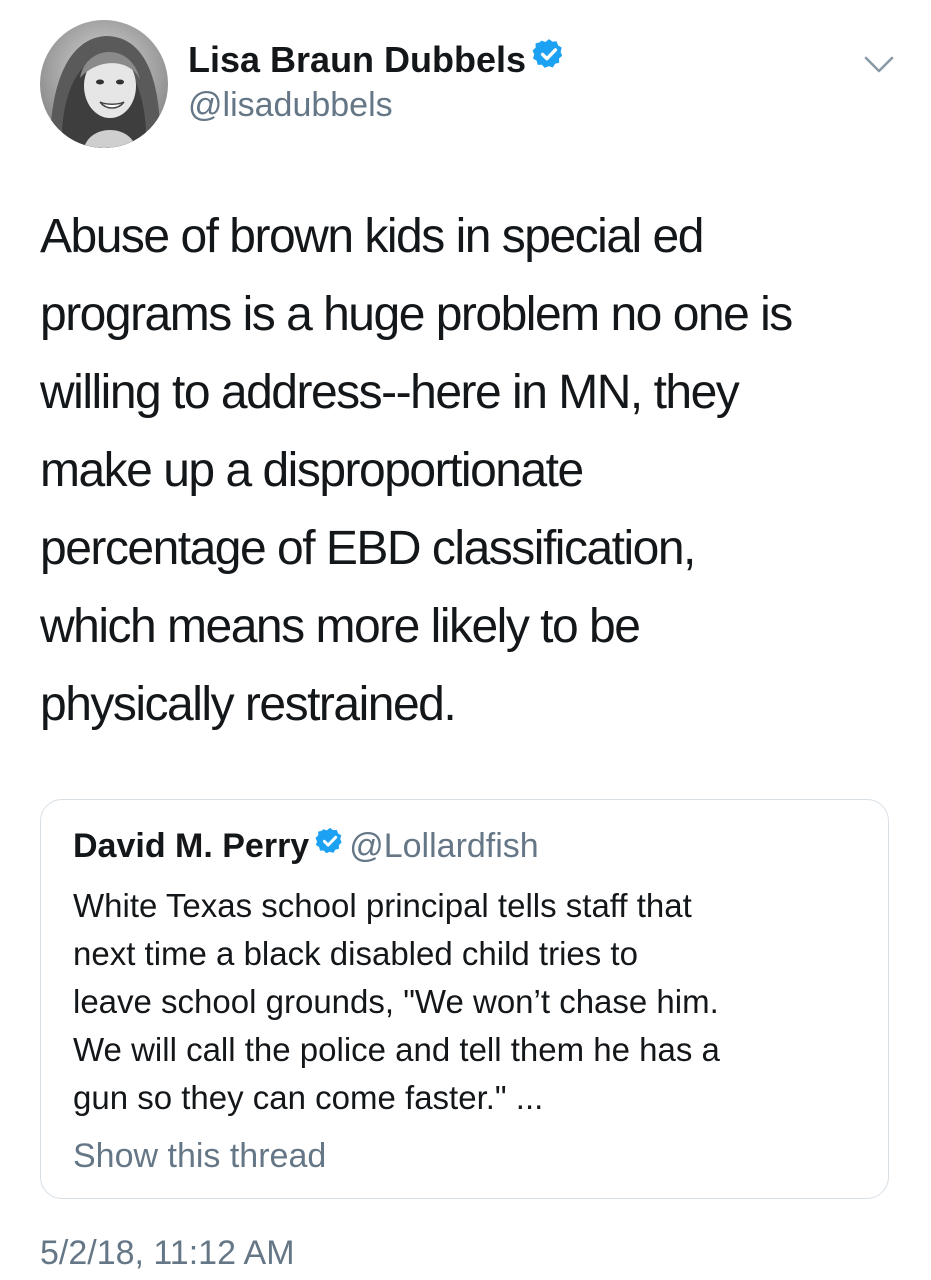  I want to click on author-name-text: Lisa Braun Dubbels, so click(357, 59).